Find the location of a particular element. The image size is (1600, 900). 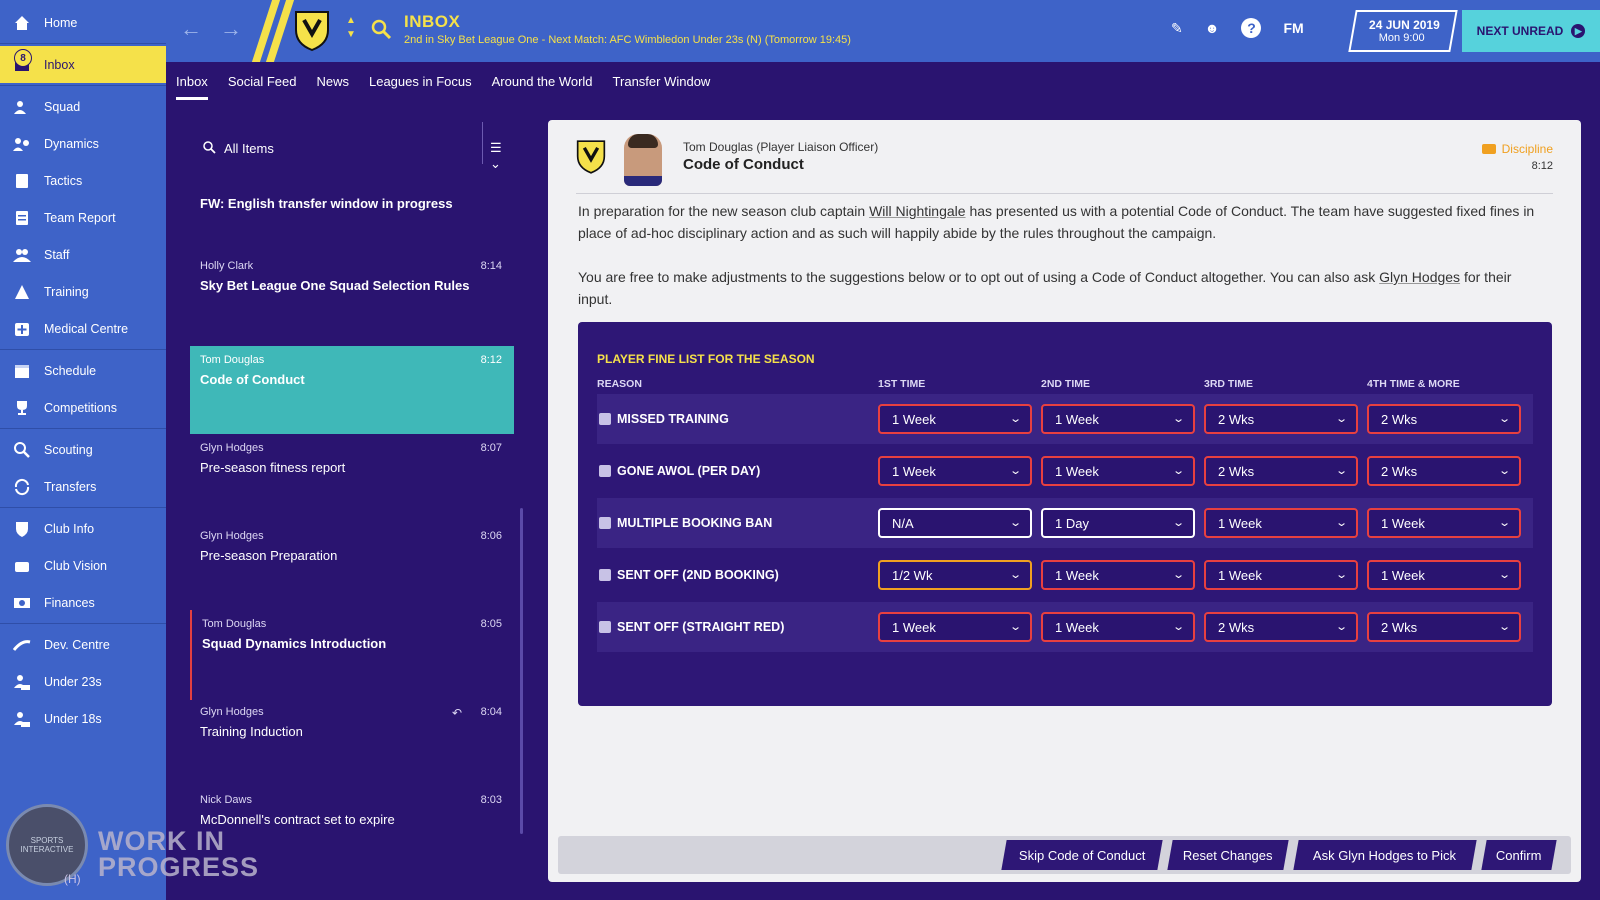

message-item: FW: English transfer window in progress is located at coordinates (352, 200).